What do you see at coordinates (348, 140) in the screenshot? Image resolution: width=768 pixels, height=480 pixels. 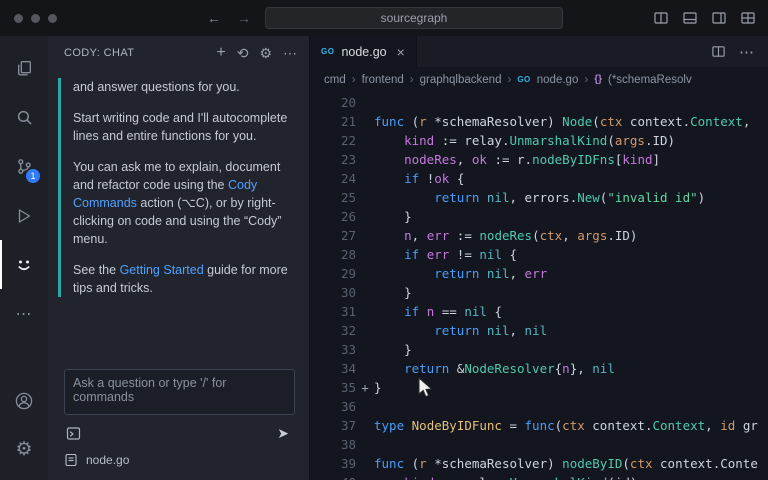 I see `line-number: 22` at bounding box center [348, 140].